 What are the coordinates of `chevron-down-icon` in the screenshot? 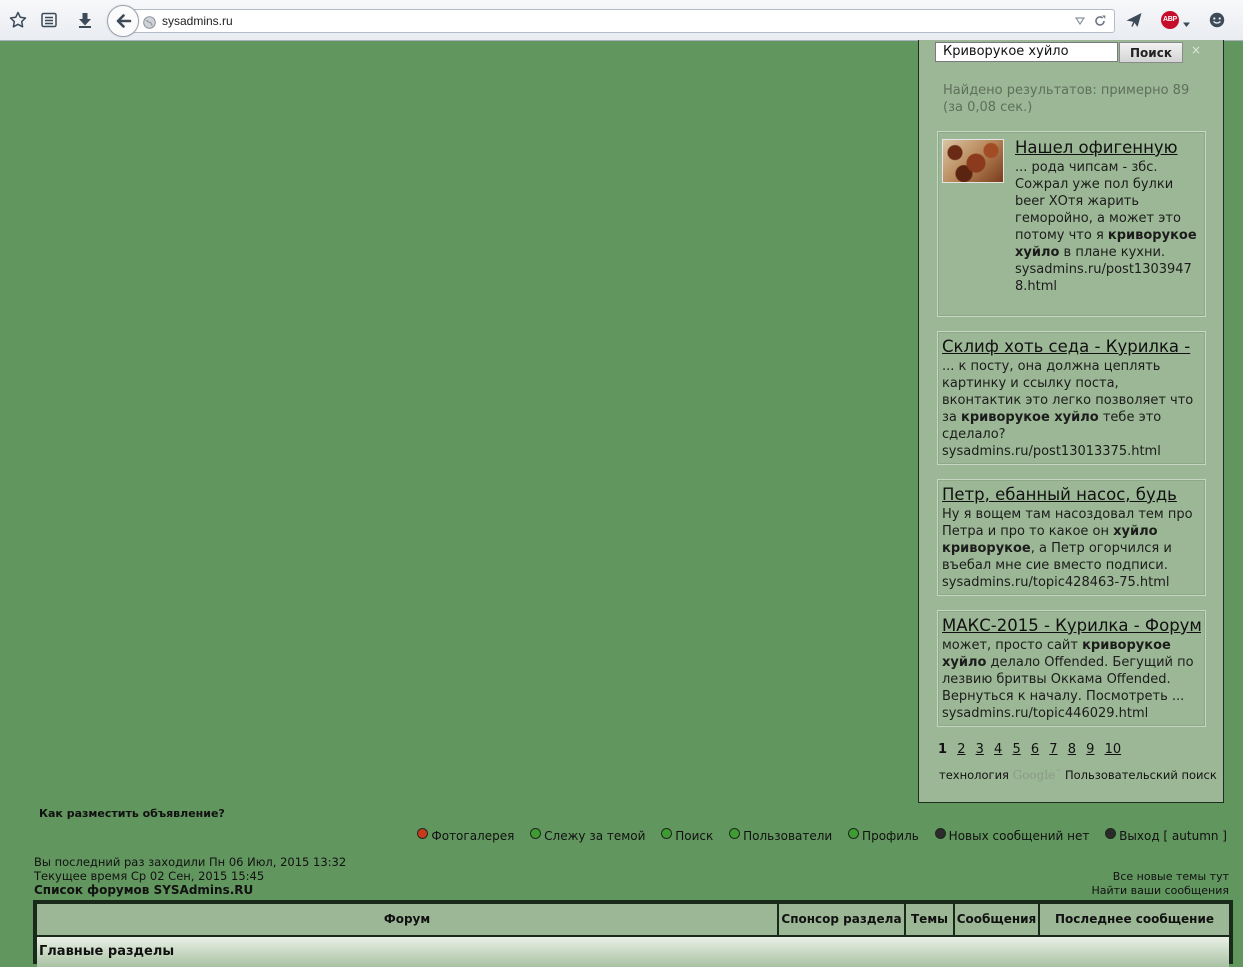 It's located at (1186, 23).